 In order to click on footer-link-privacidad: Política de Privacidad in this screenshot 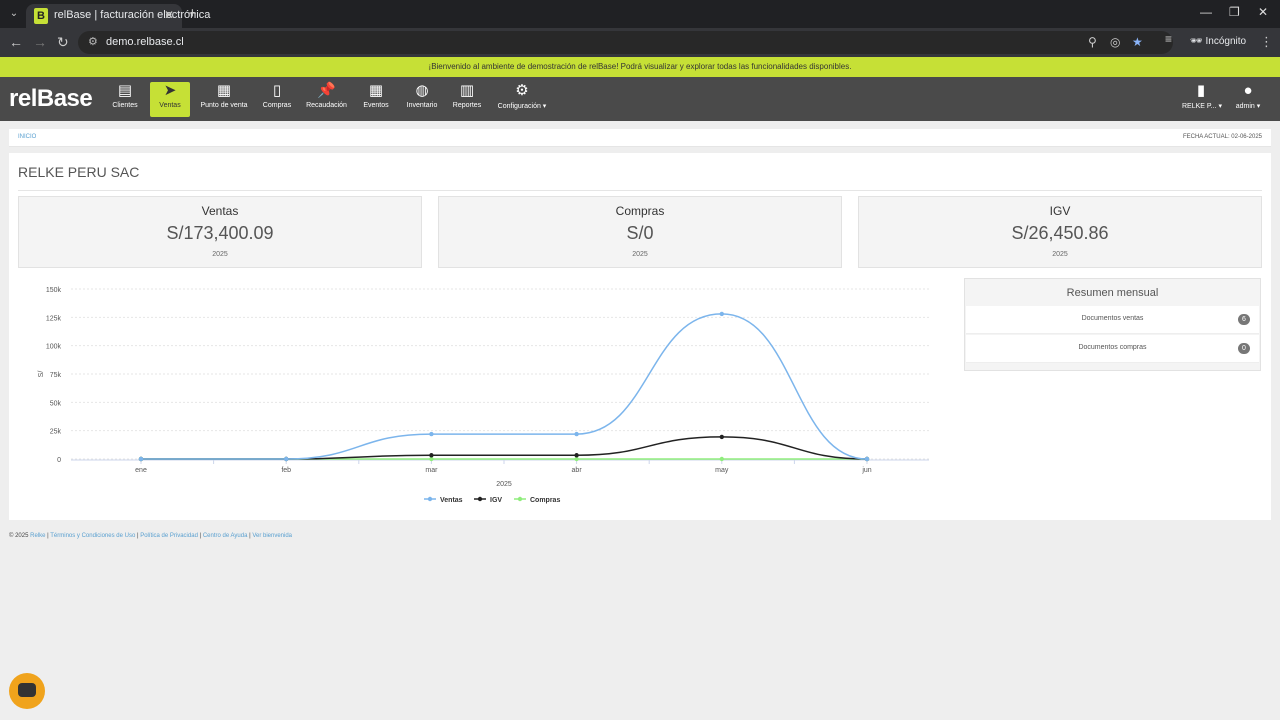, I will do `click(169, 536)`.